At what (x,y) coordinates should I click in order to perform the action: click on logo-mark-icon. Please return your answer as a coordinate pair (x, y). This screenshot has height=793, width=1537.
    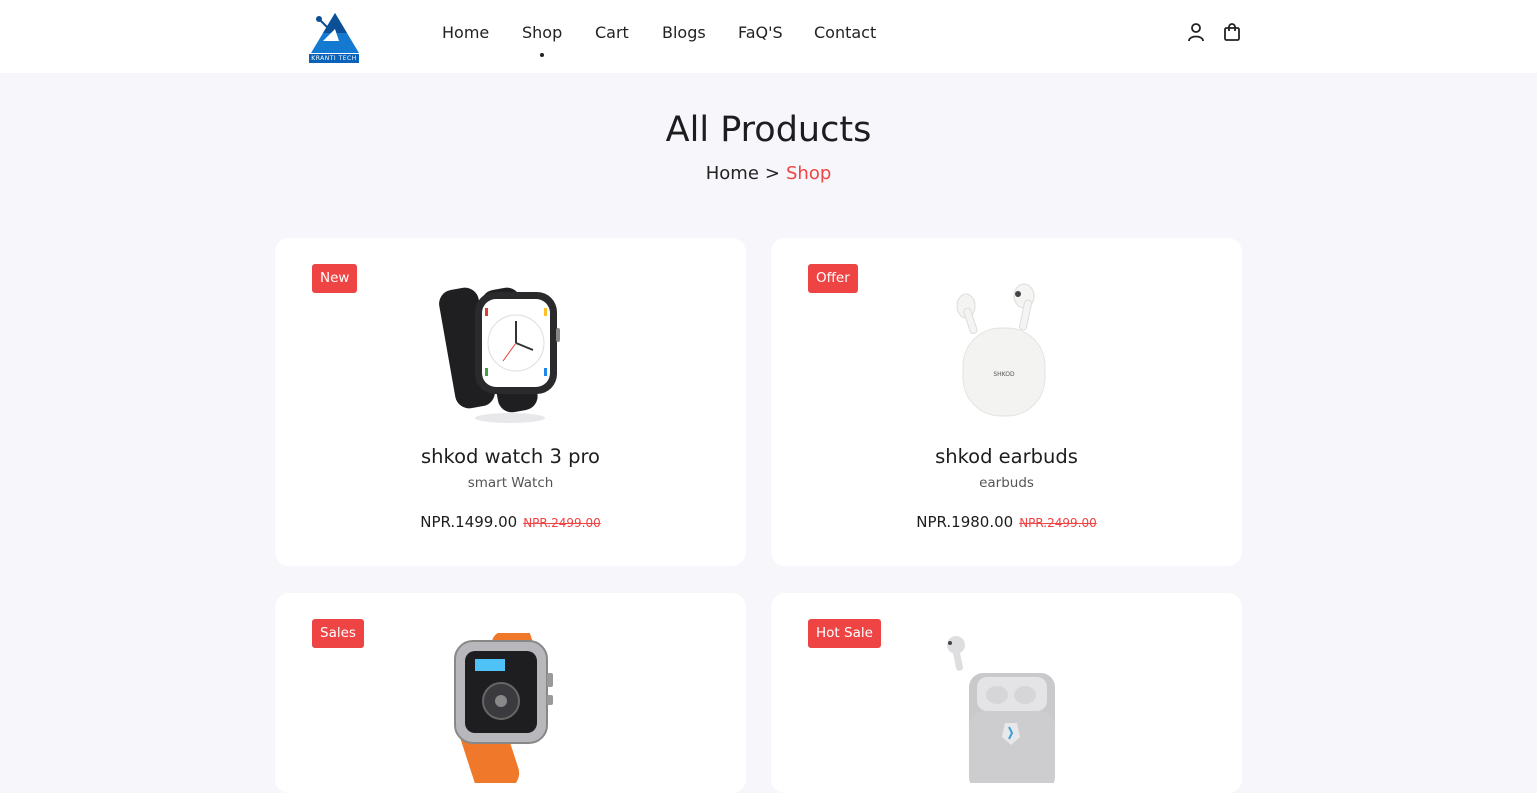
    Looking at the image, I should click on (335, 33).